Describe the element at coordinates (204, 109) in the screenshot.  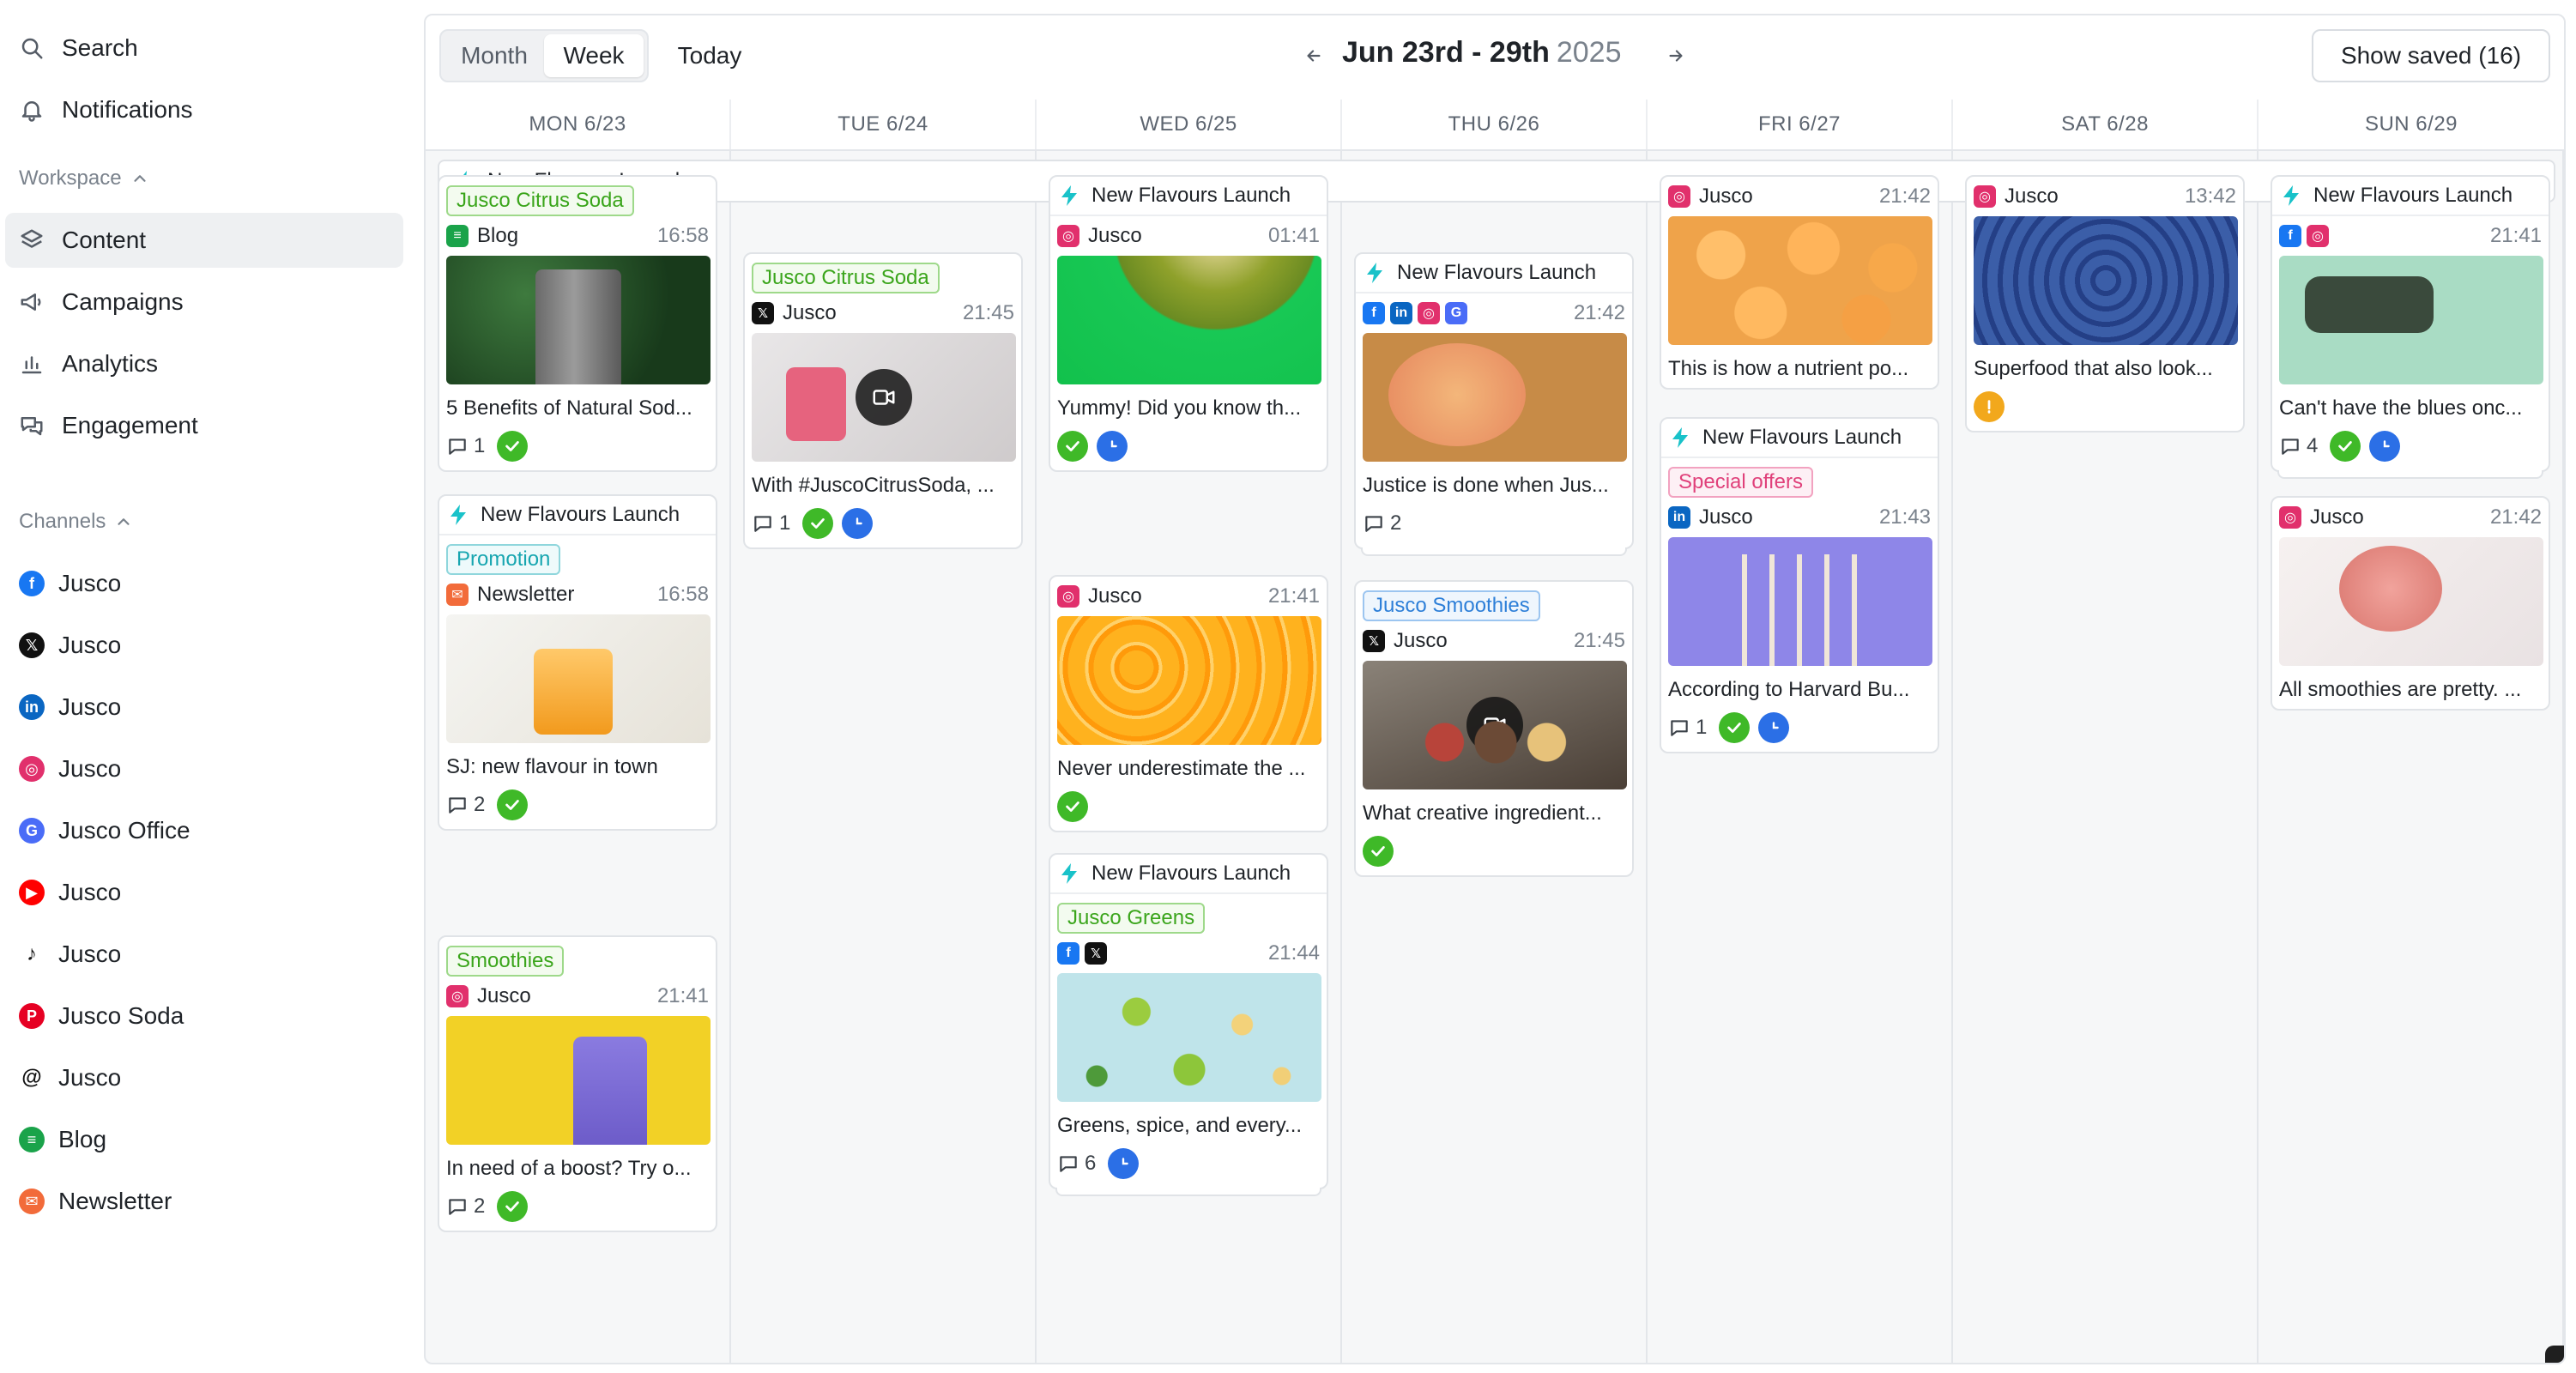
I see `sidebar-item-notifications: Notifications` at that location.